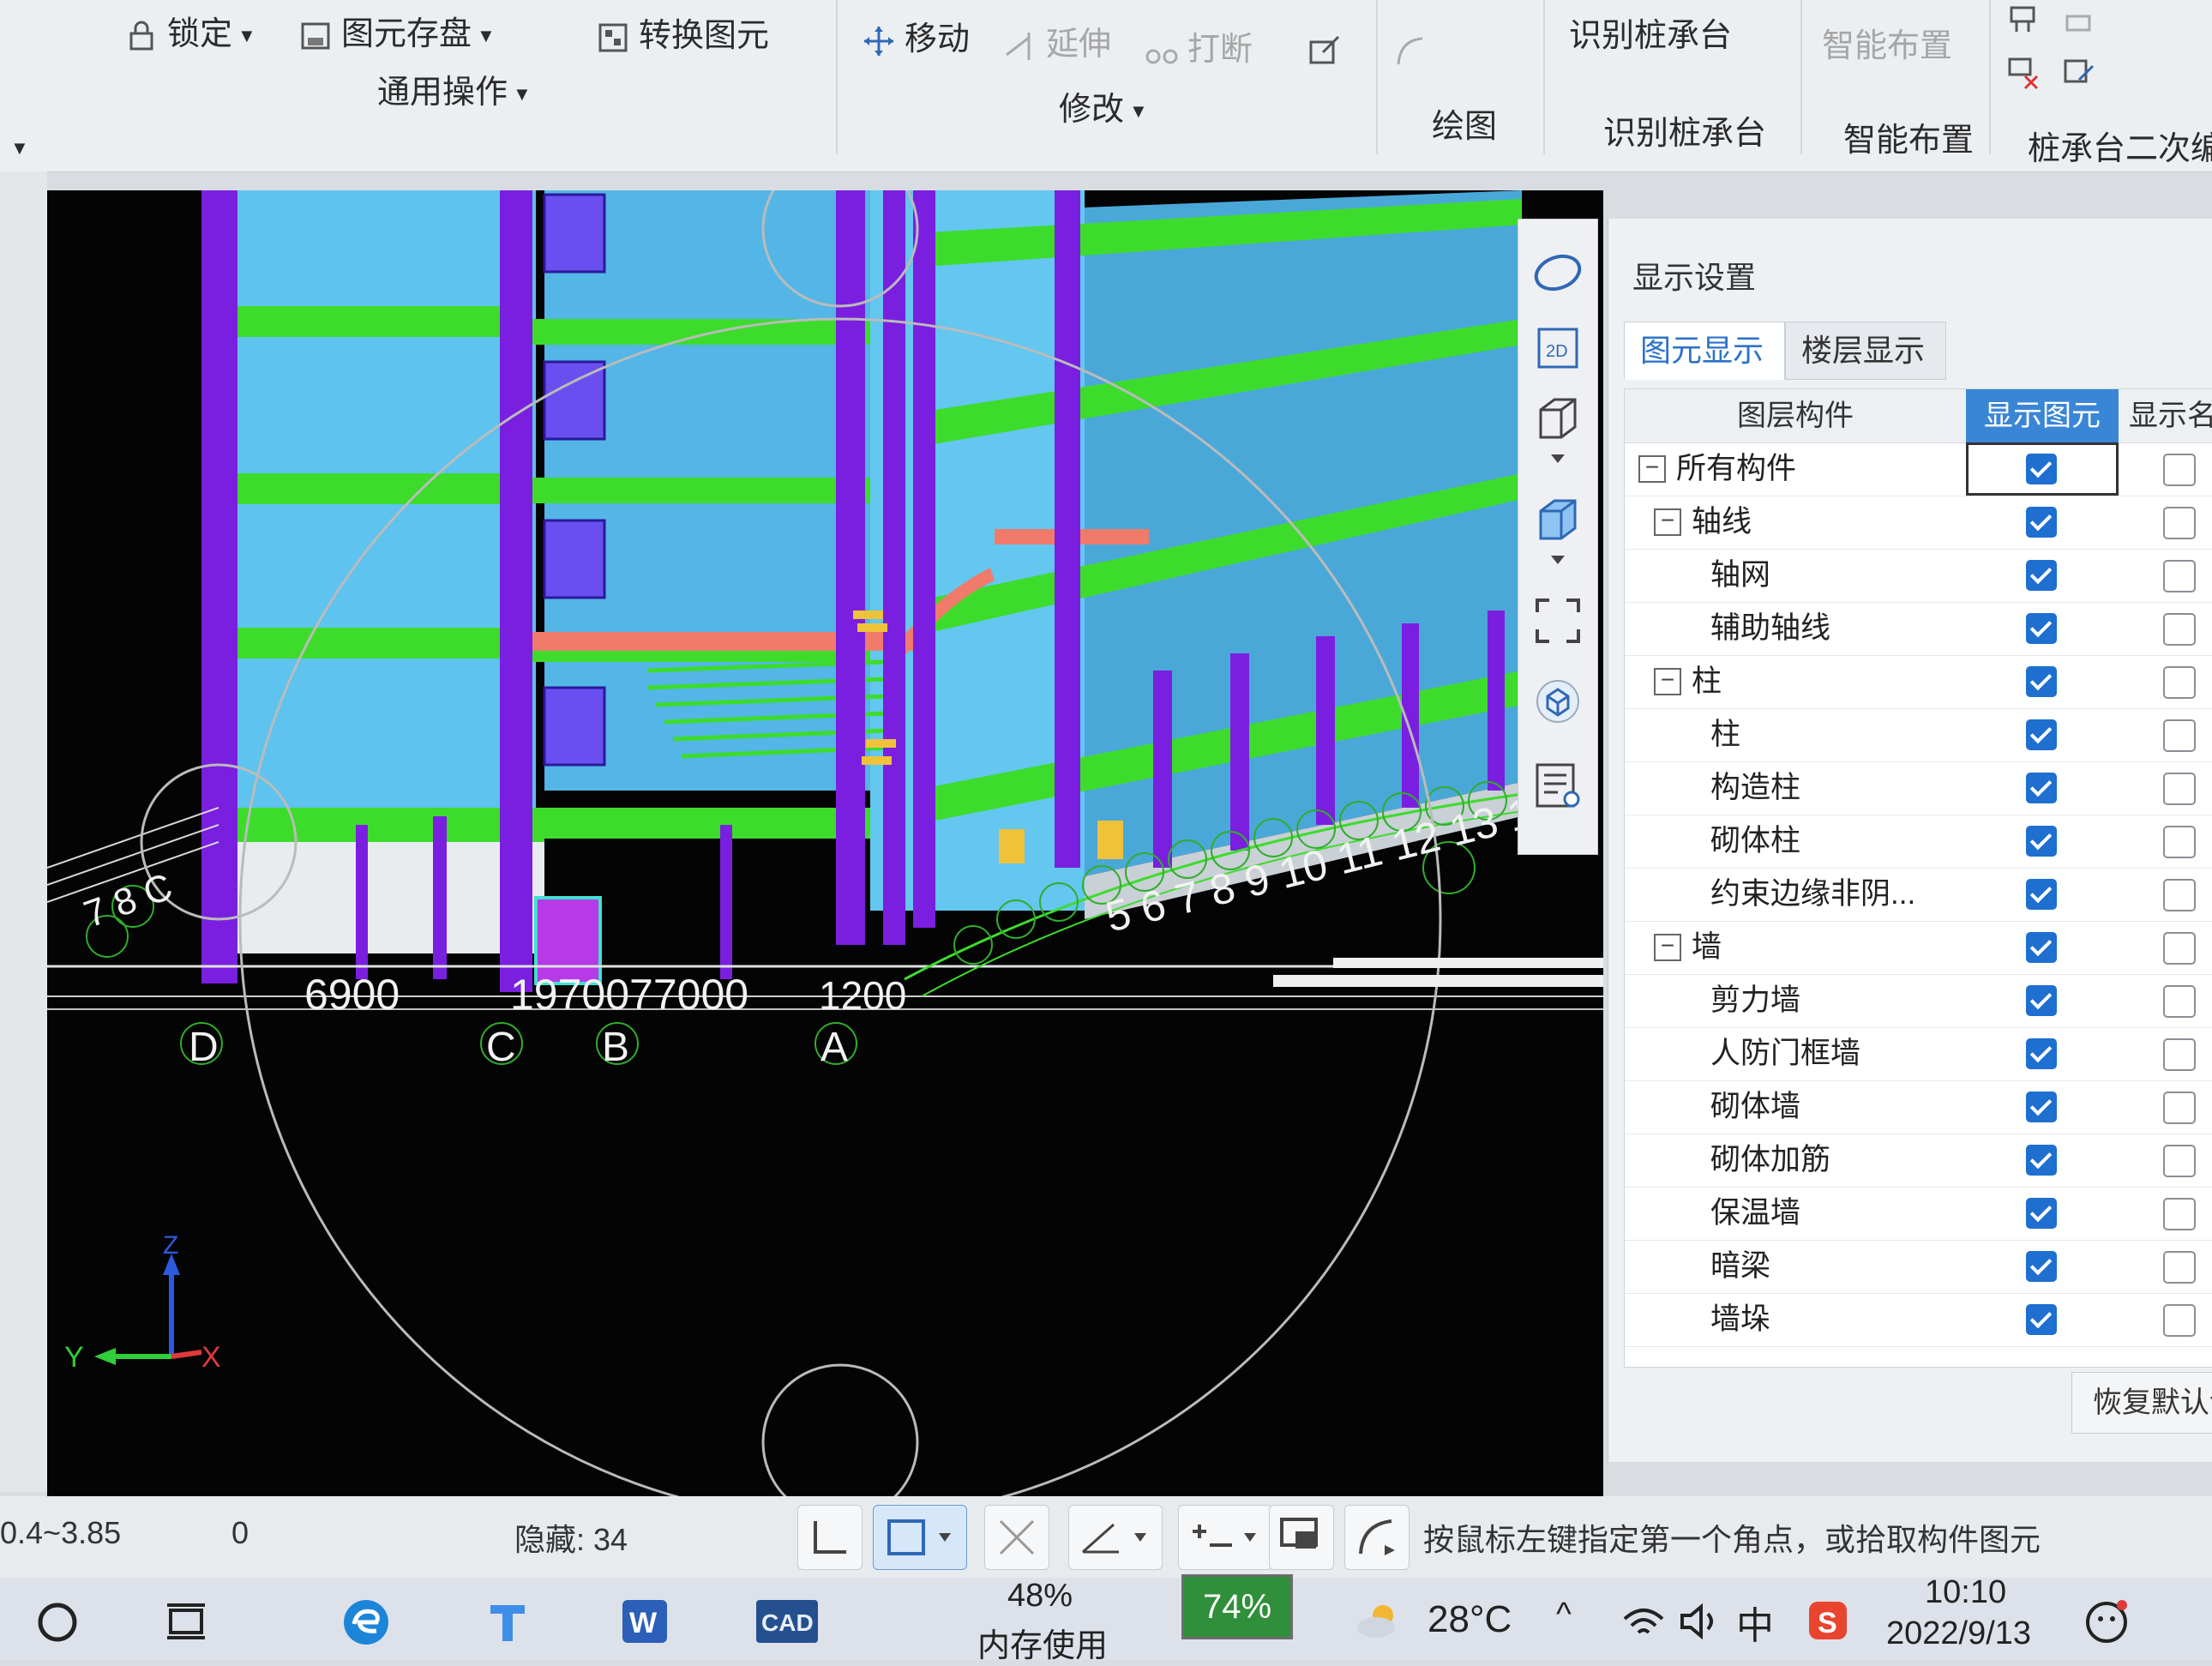  I want to click on arc-button, so click(1414, 49).